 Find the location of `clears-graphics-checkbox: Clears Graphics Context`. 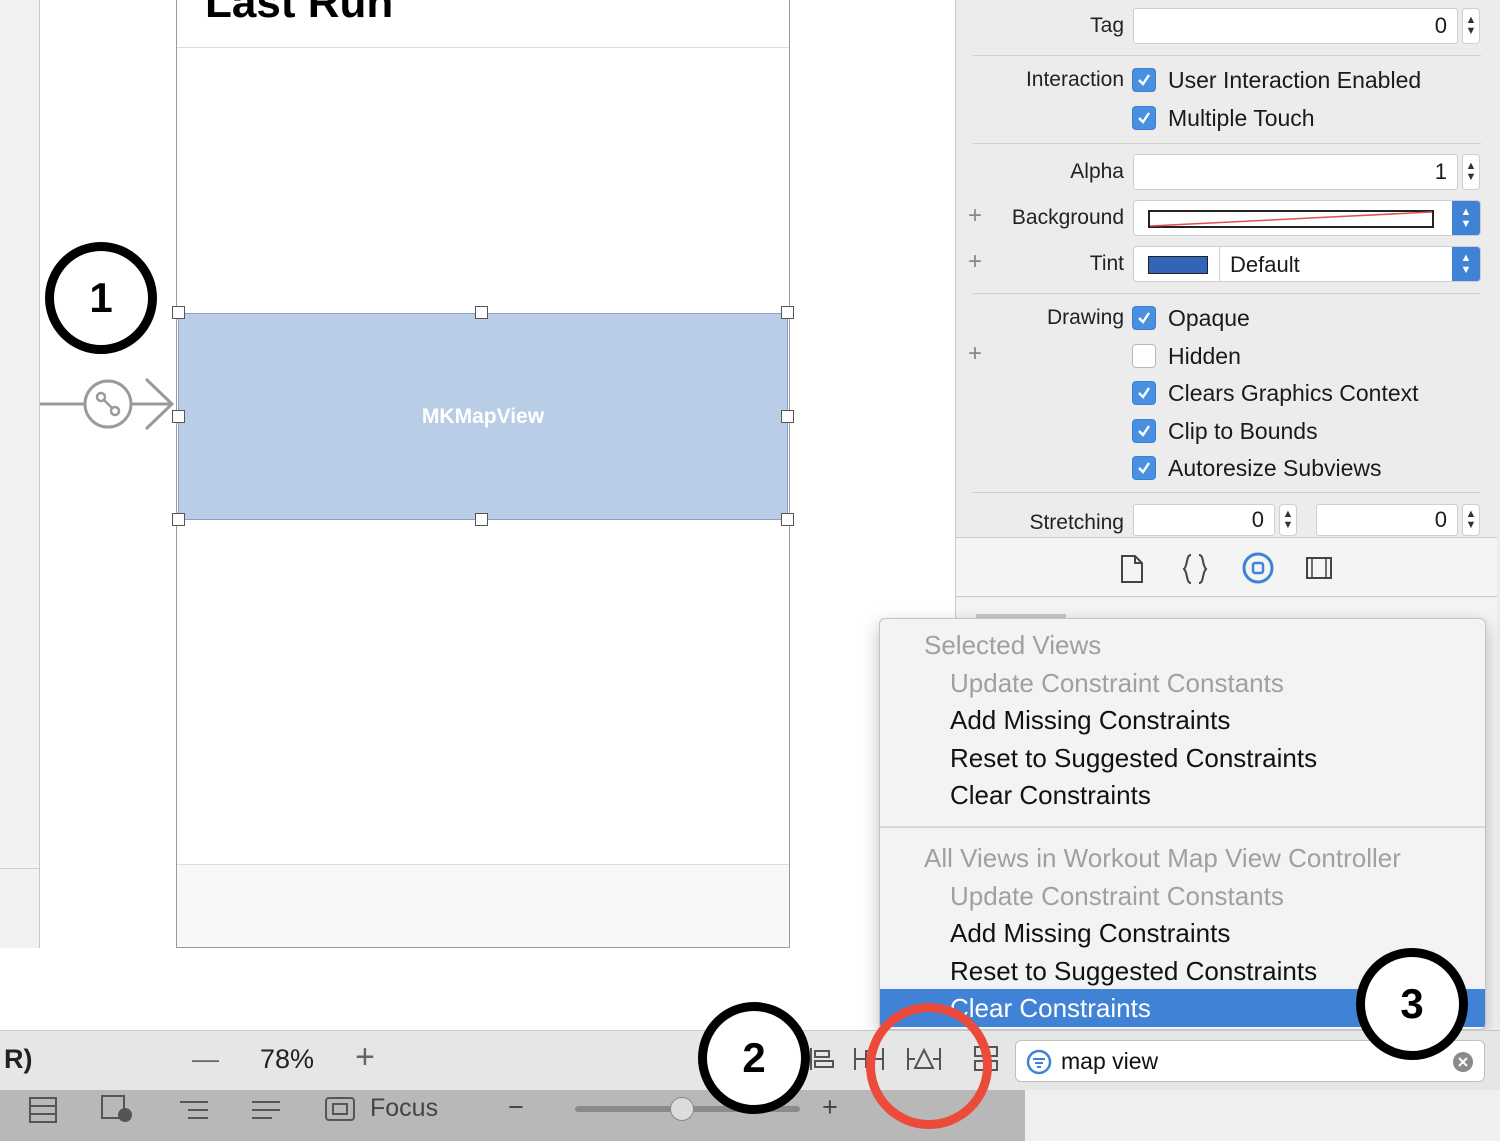

clears-graphics-checkbox: Clears Graphics Context is located at coordinates (1275, 393).